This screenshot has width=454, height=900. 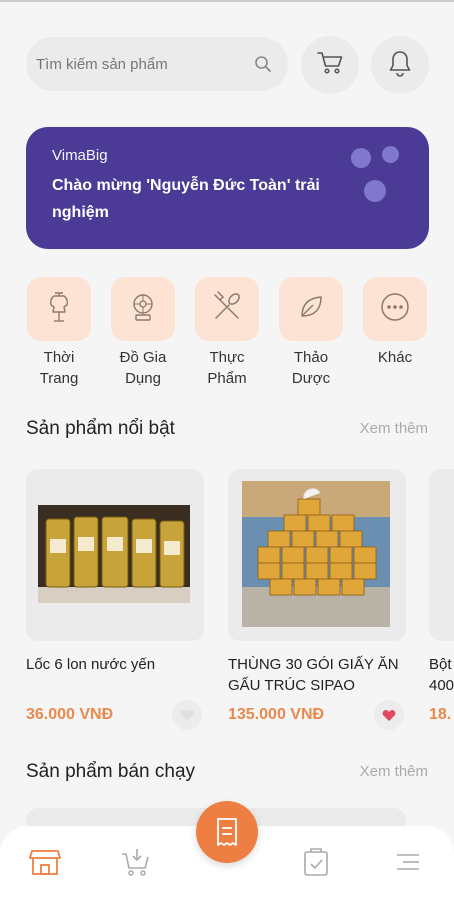 I want to click on home-store-icon, so click(x=45, y=862).